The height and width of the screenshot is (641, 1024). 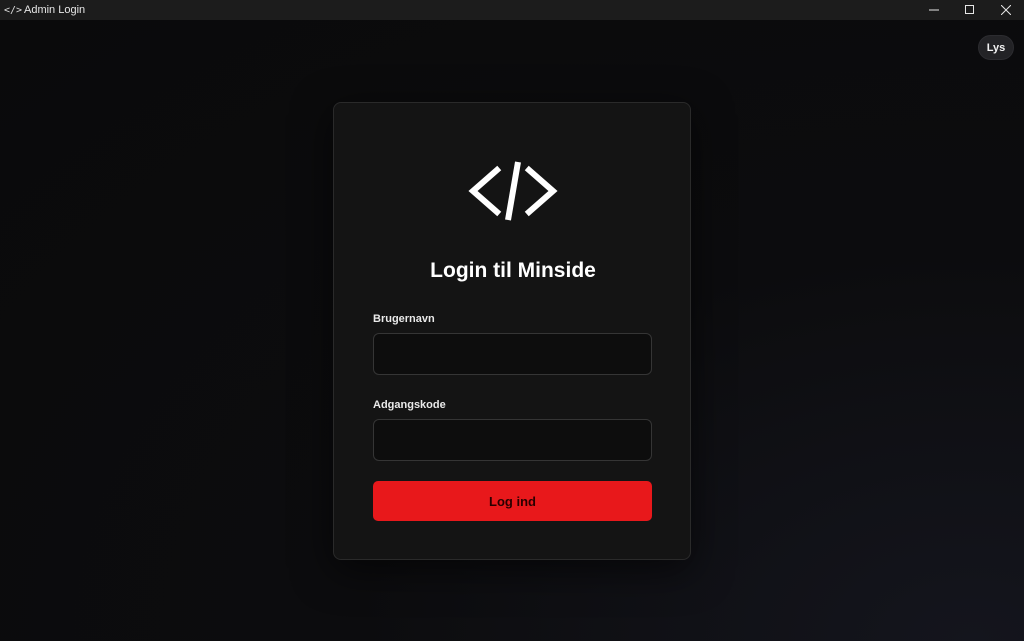 I want to click on close-icon, so click(x=1006, y=10).